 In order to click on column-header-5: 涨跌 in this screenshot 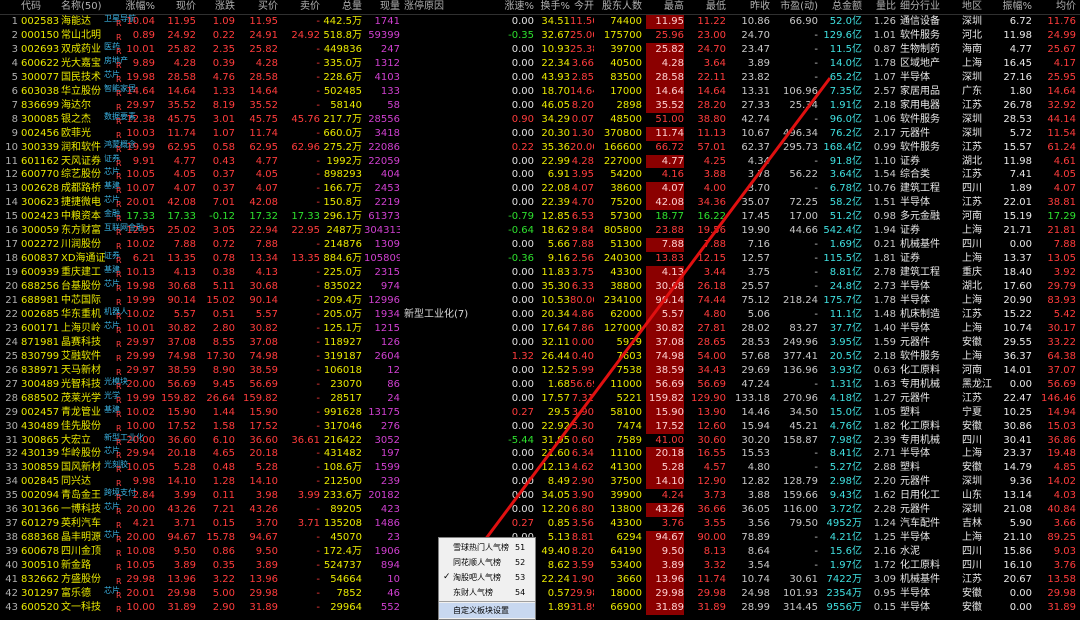, I will do `click(217, 7)`.